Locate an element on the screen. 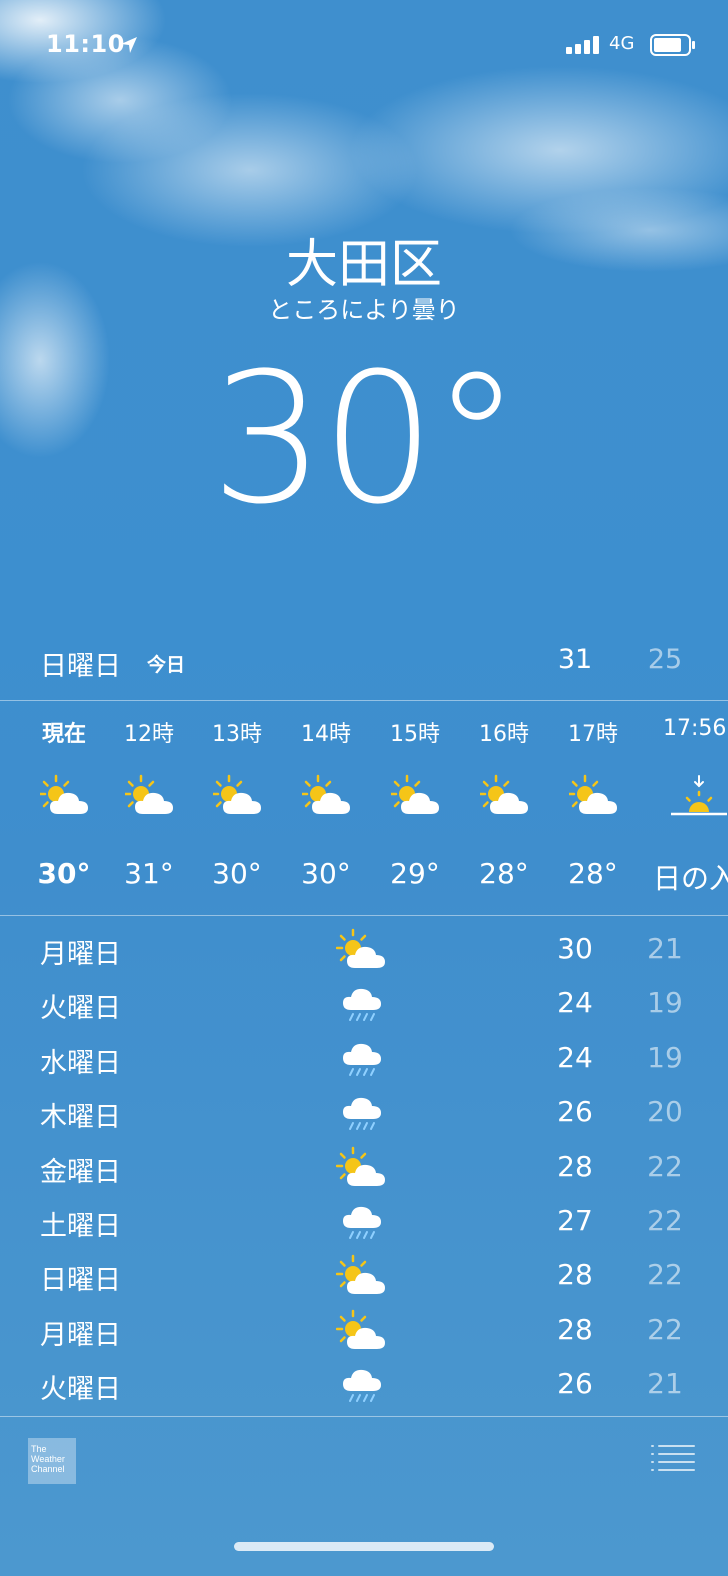 The width and height of the screenshot is (728, 1576). hourly-time: 13時 is located at coordinates (237, 734).